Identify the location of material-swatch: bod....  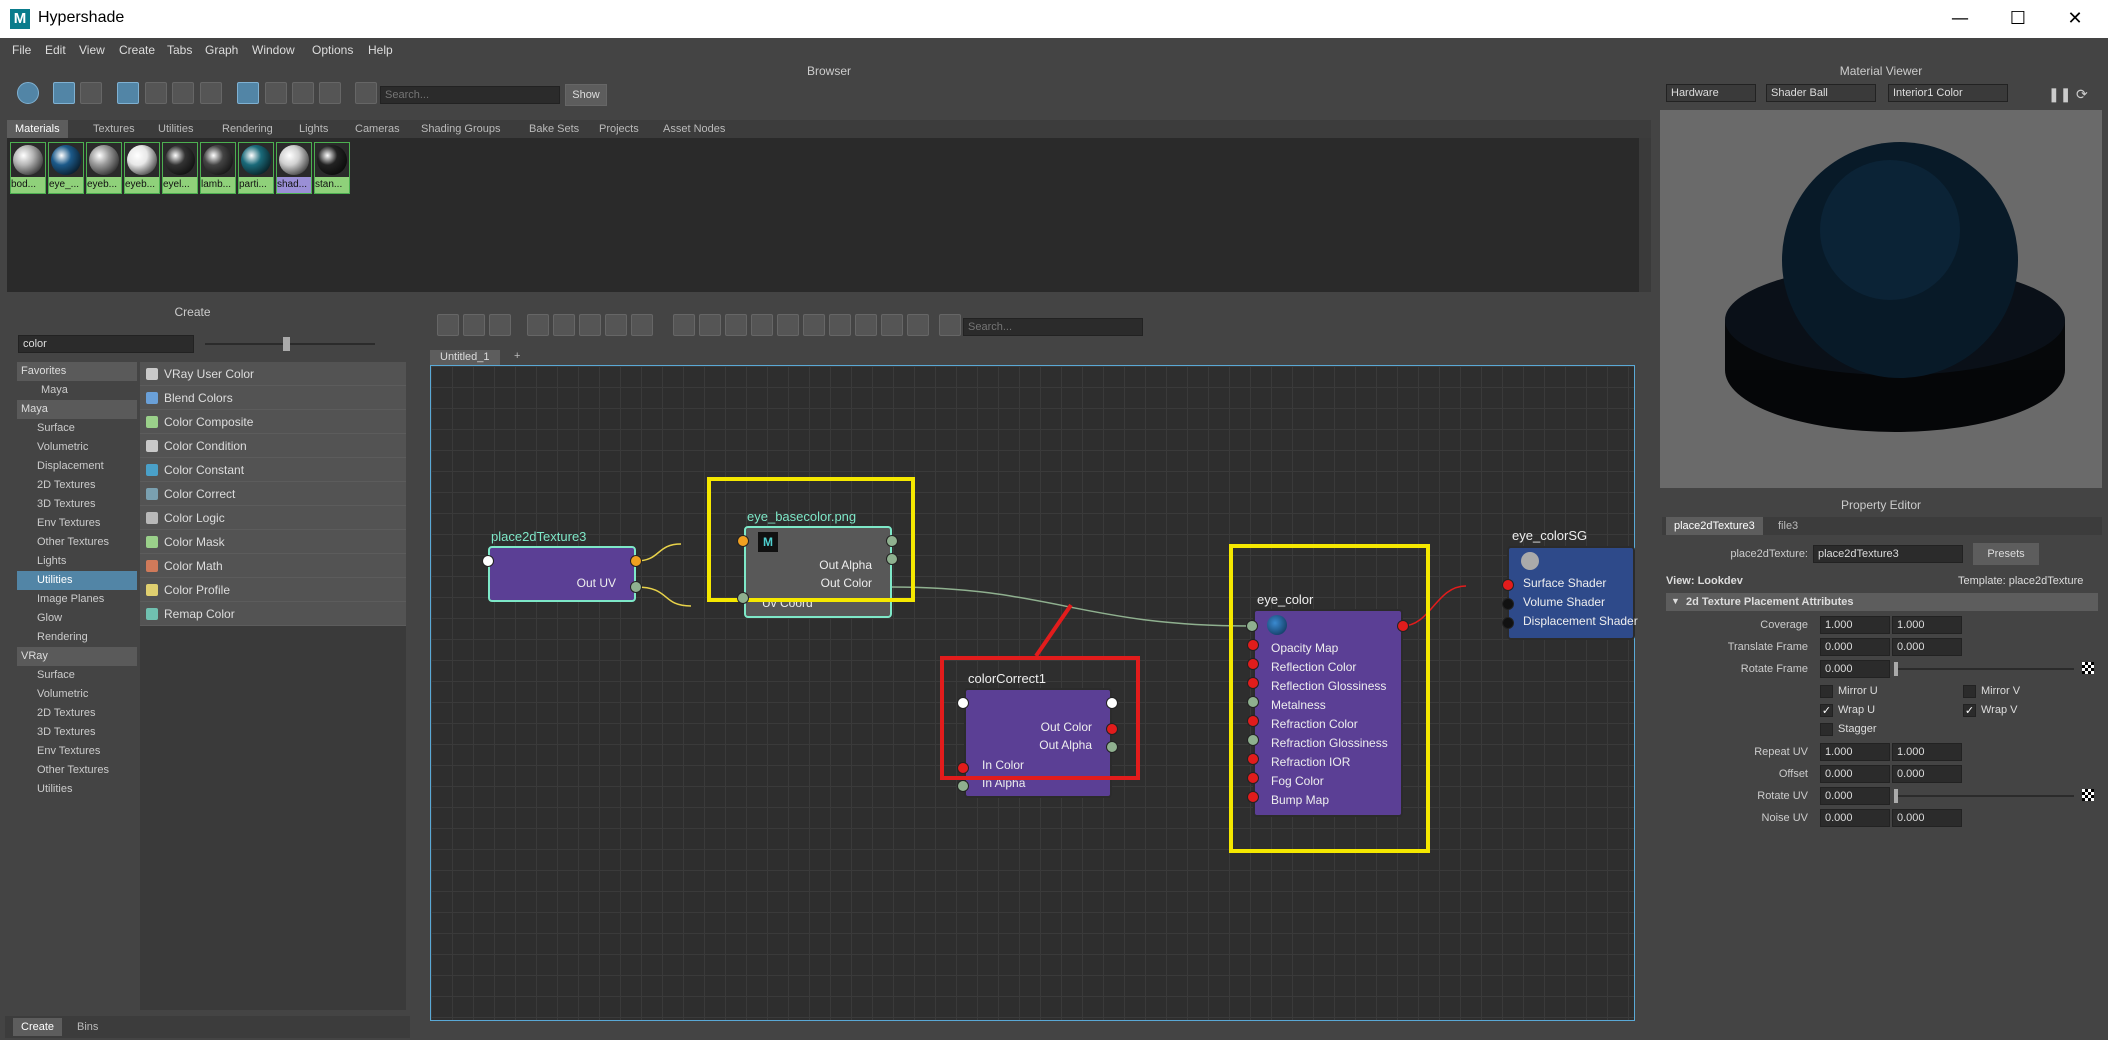
(28, 168).